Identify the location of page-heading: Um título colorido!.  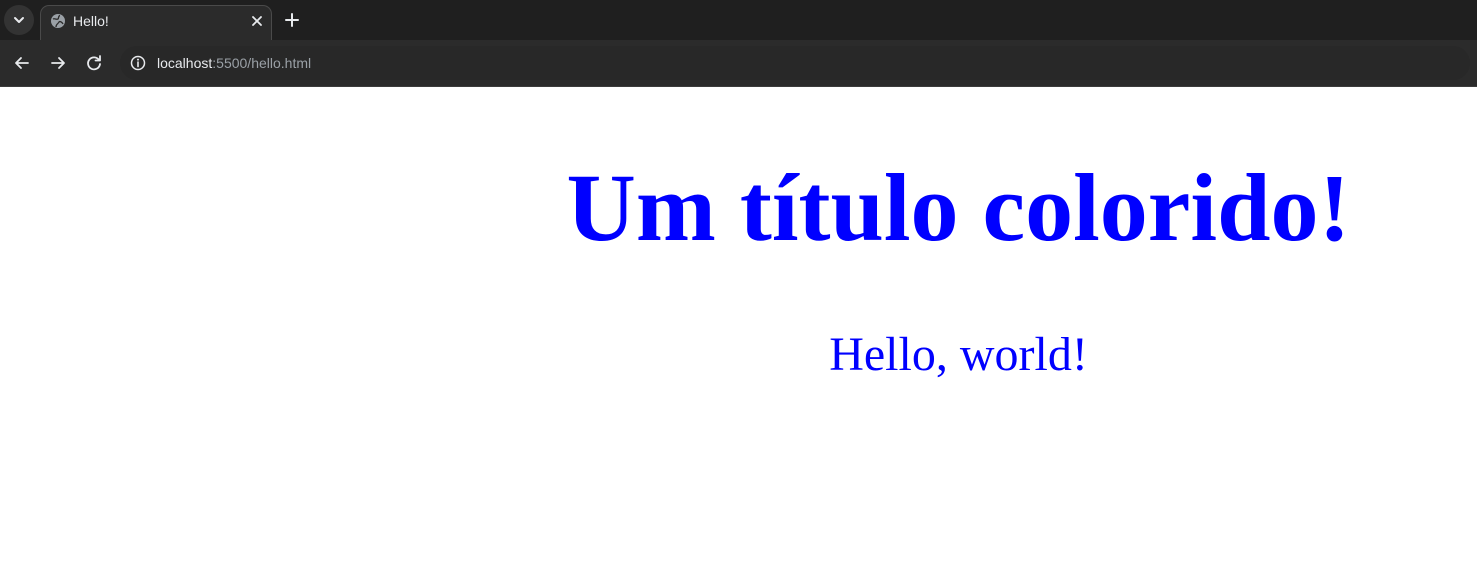
(958, 207).